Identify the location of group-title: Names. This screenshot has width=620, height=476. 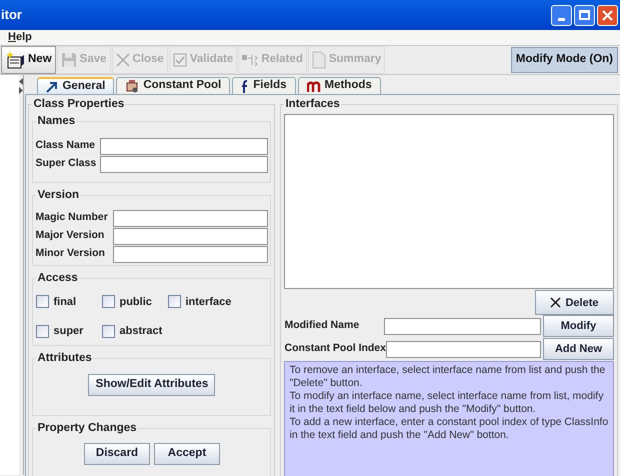
(56, 122).